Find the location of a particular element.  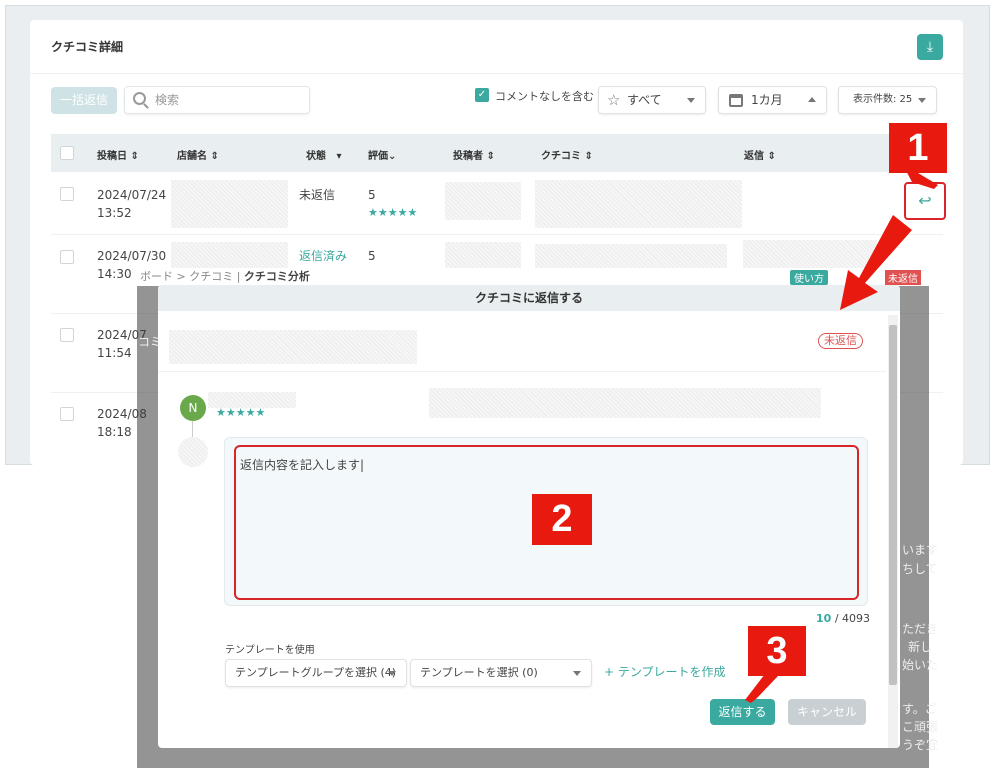

annotation-arrows is located at coordinates (841, 433).